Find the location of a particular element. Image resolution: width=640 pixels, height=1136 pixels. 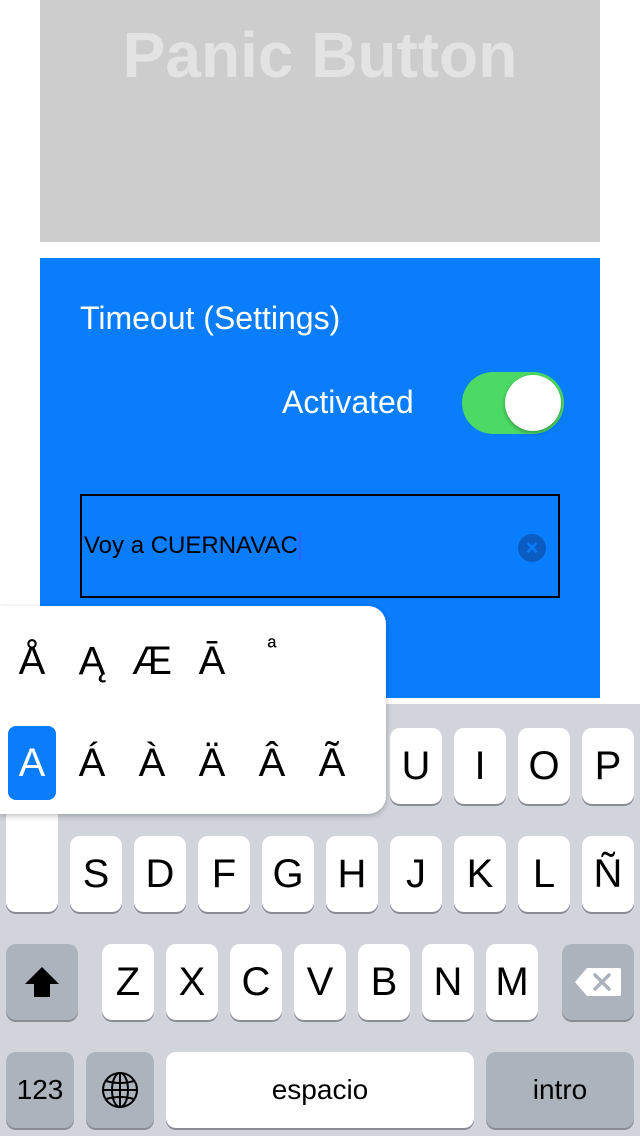

space-key: espacio is located at coordinates (320, 1090).